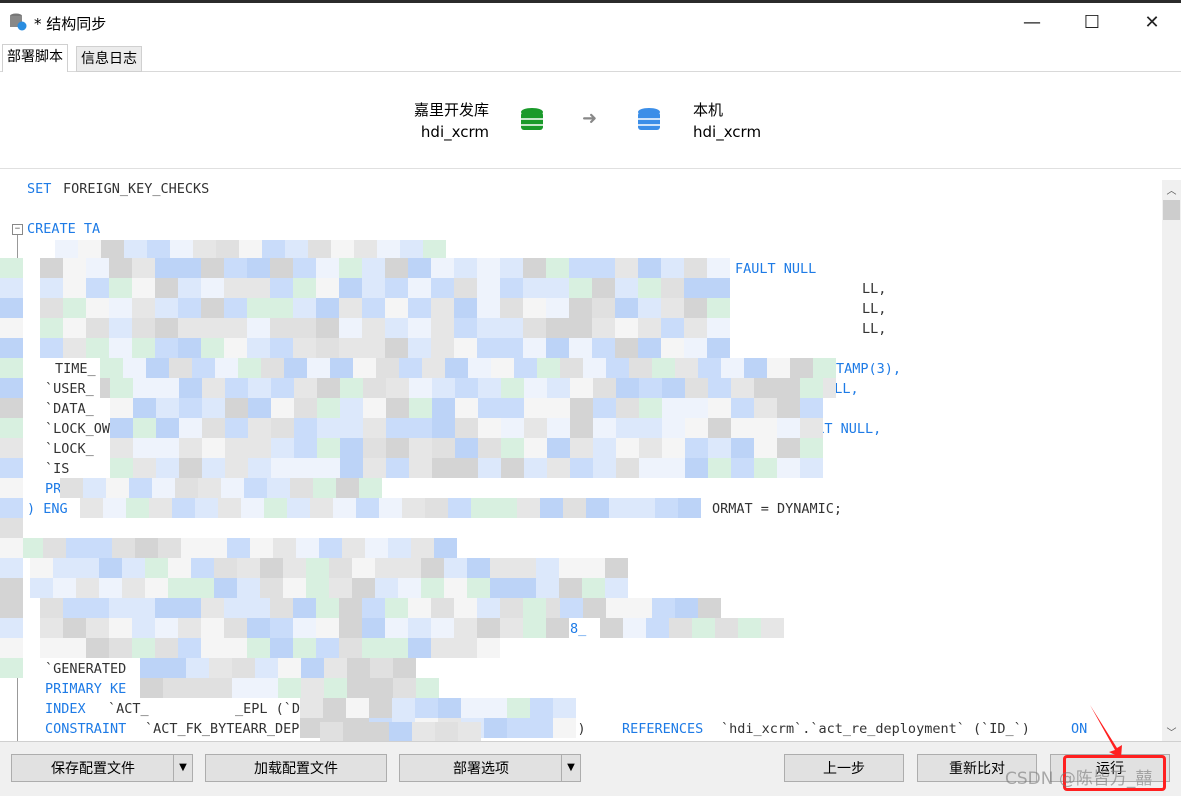 The height and width of the screenshot is (796, 1181). I want to click on previous-step-button: 上一步, so click(844, 768).